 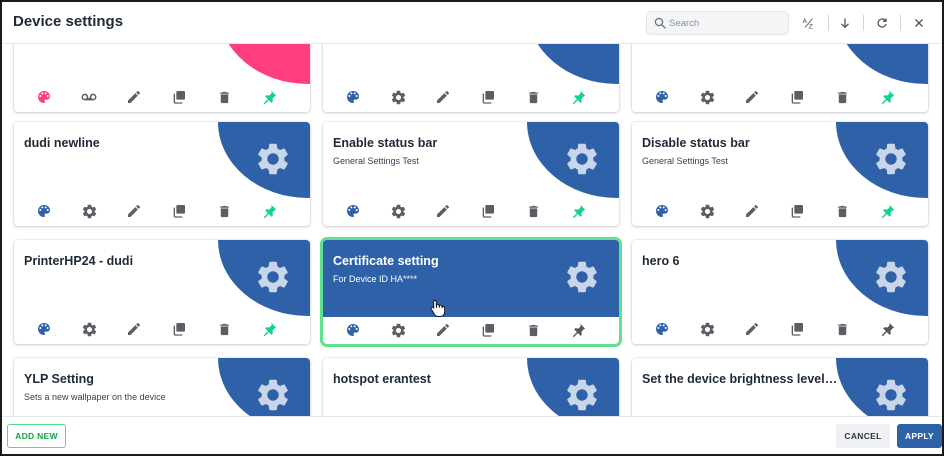 I want to click on setting-card: Enable status bar General Settings Test, so click(x=471, y=174).